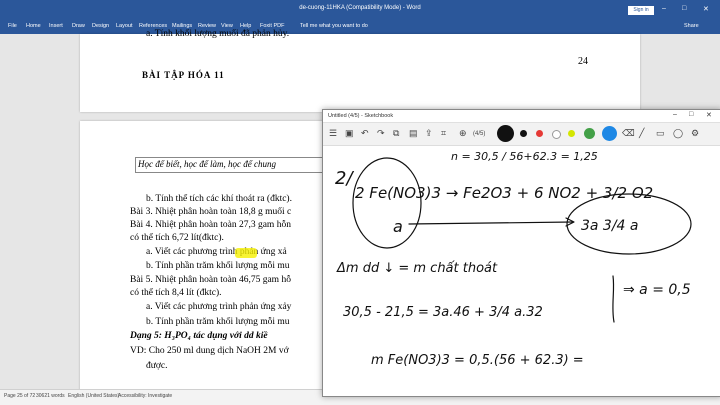 Image resolution: width=720 pixels, height=405 pixels. What do you see at coordinates (219, 307) in the screenshot?
I see `doc-line: a. Viết các phương trình phản ứng xảy` at bounding box center [219, 307].